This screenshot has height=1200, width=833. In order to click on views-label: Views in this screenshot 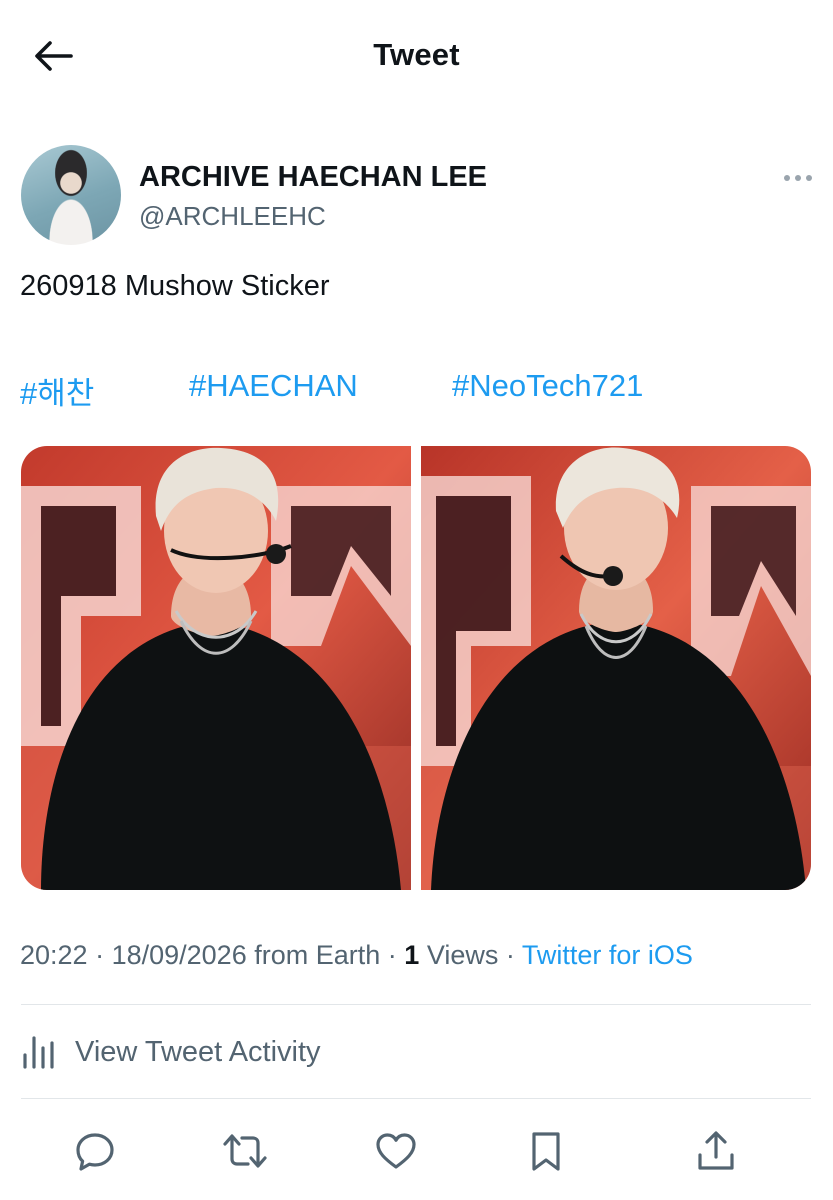, I will do `click(462, 955)`.